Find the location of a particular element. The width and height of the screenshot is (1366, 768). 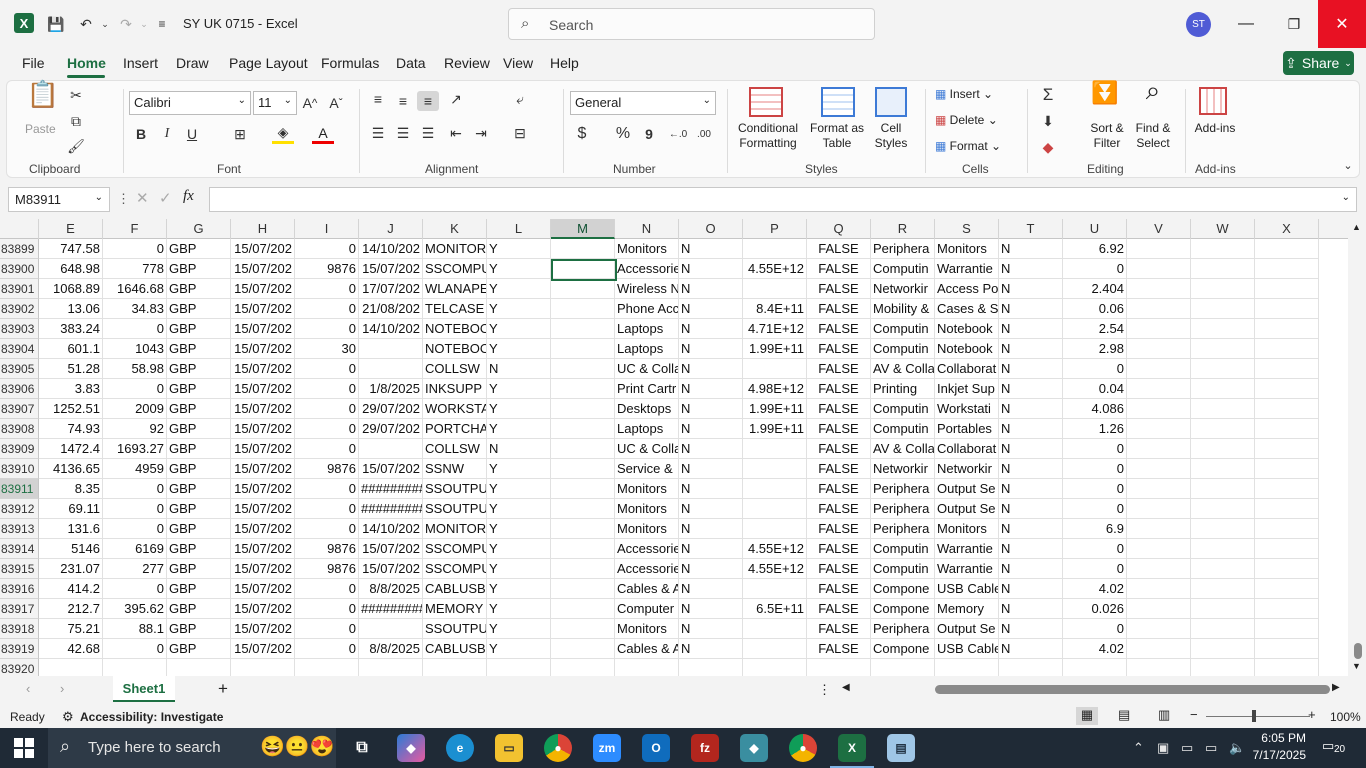

excel-taskbar-icon: X is located at coordinates (852, 748).